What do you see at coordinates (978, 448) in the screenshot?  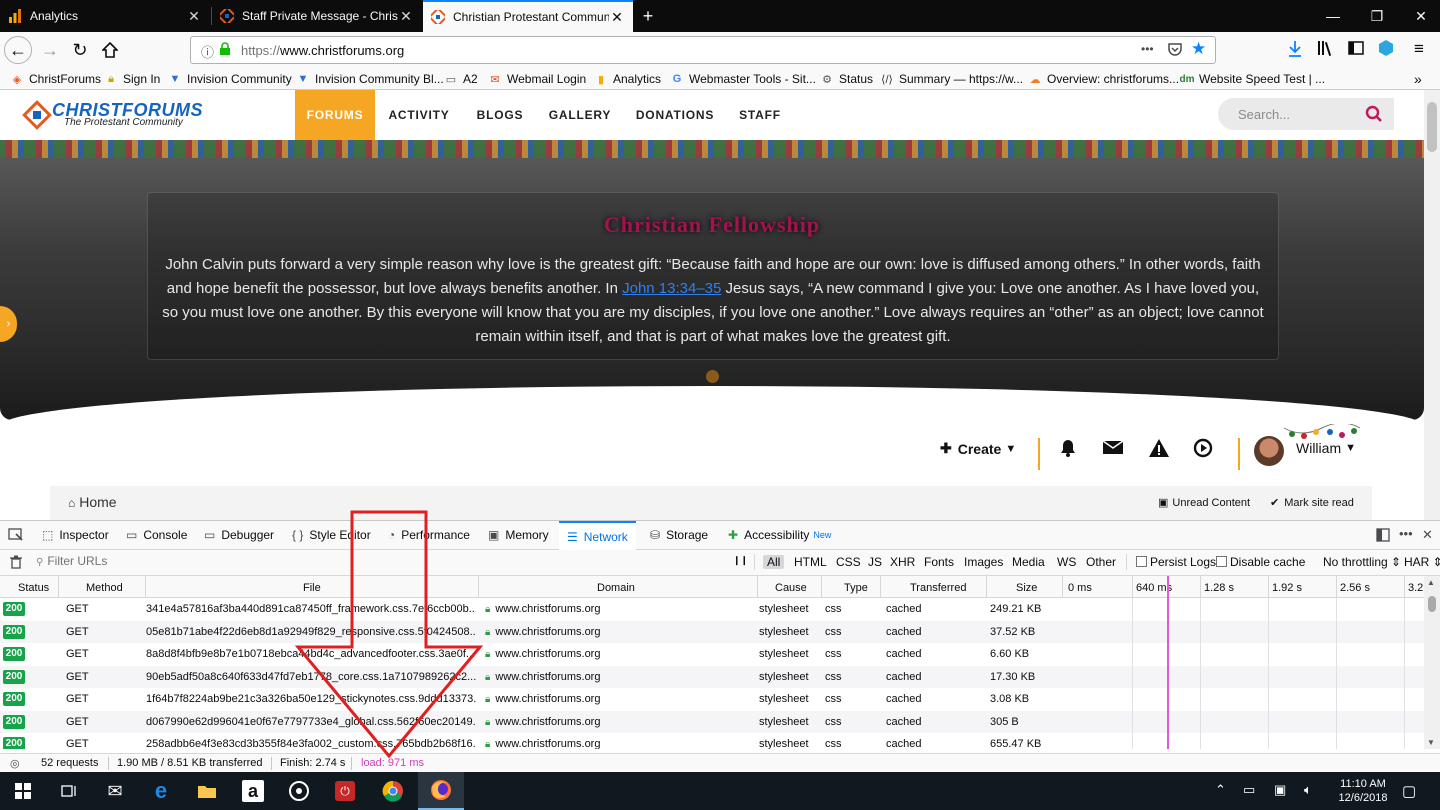 I see `create-button: ✚ Create ▼` at bounding box center [978, 448].